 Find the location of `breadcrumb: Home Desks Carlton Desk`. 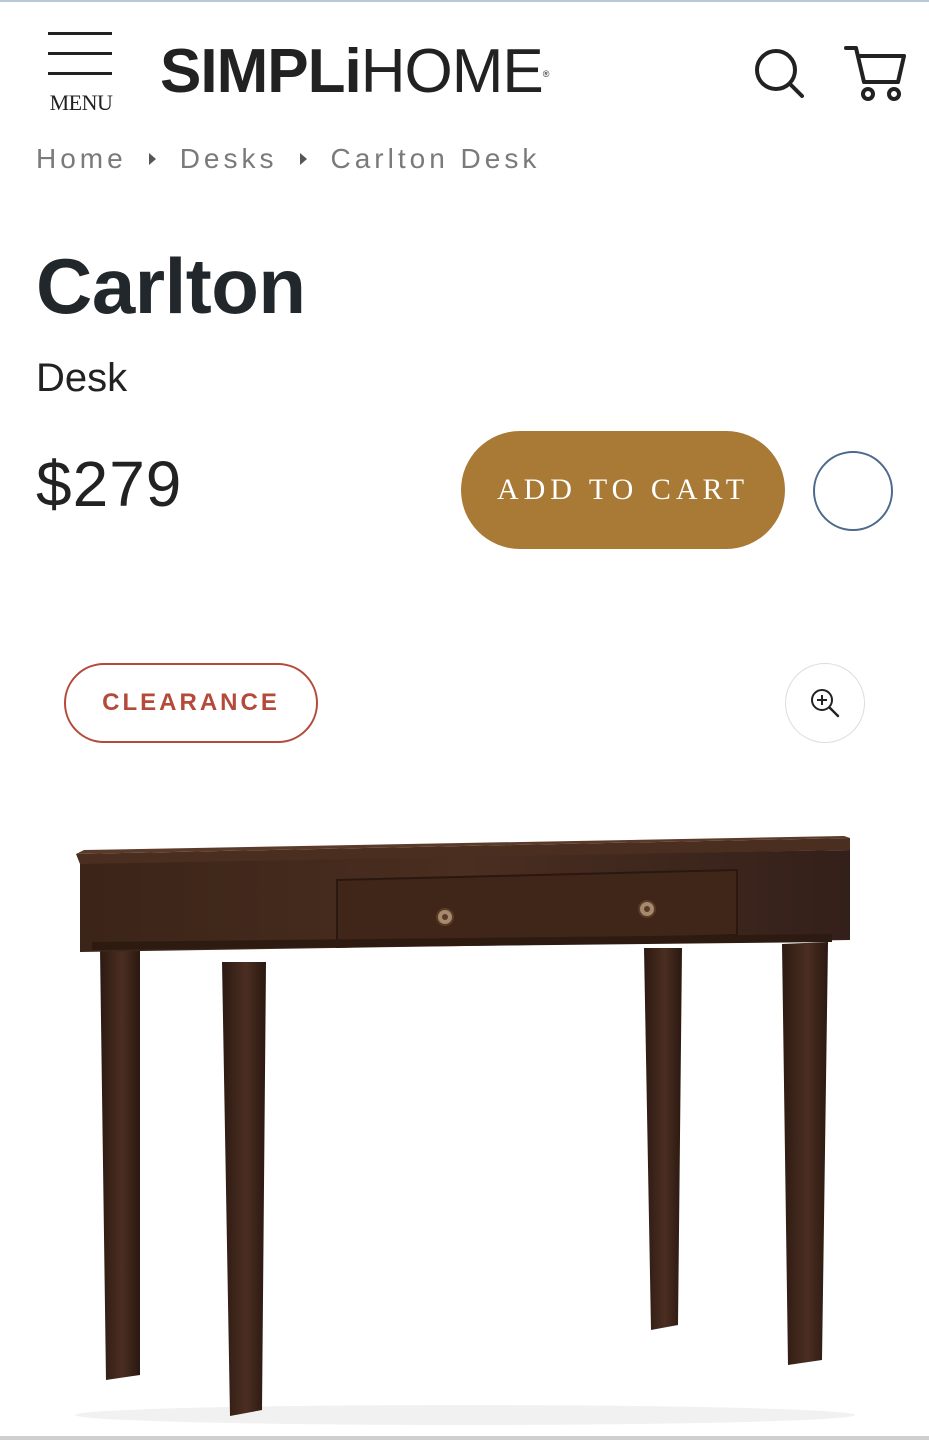

breadcrumb: Home Desks Carlton Desk is located at coordinates (288, 159).